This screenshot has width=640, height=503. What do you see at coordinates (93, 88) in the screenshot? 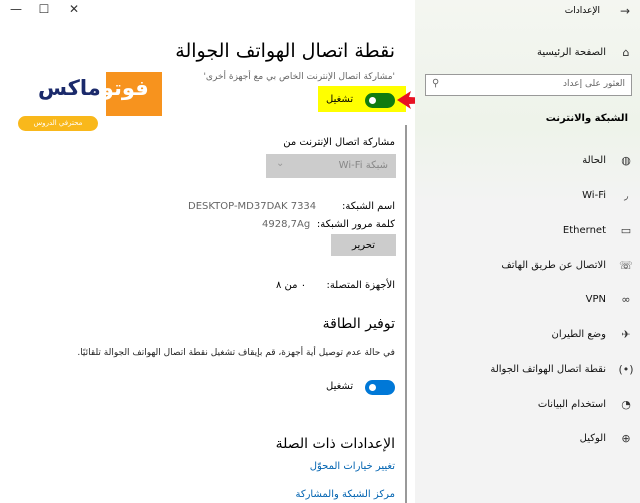
I see `watermark-brand: فوتوماكس` at bounding box center [93, 88].